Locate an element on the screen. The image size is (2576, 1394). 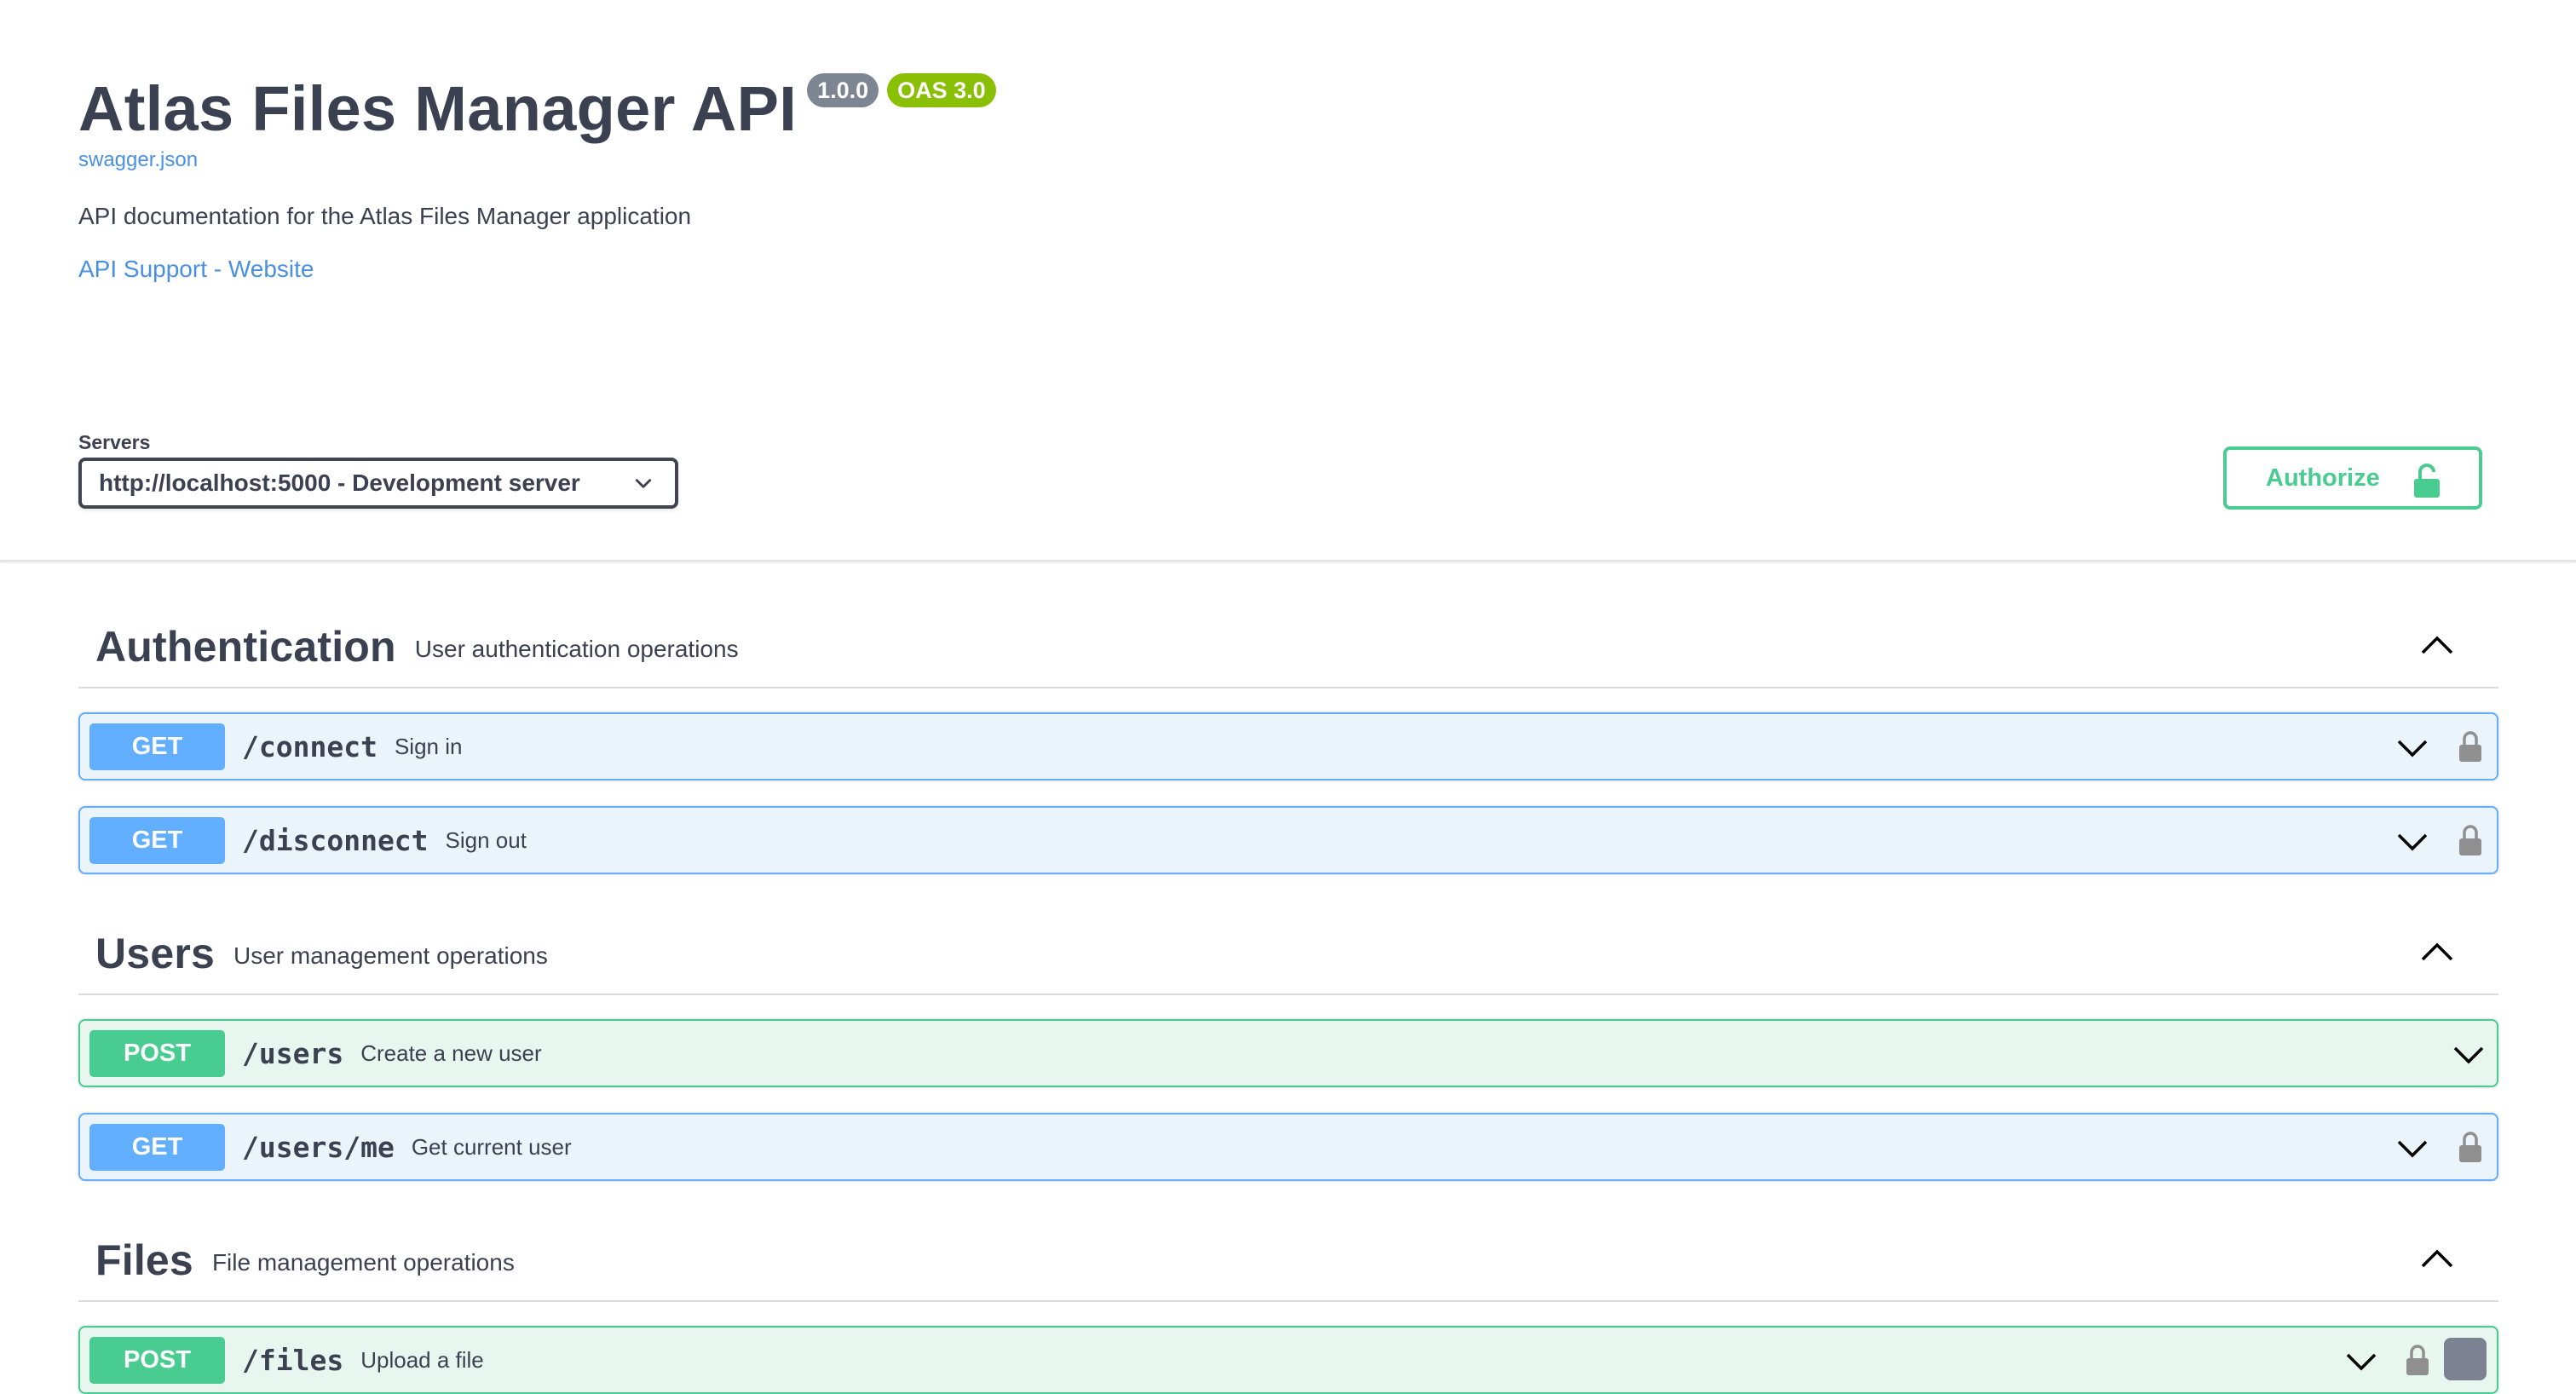
clipboard-icon is located at coordinates (2465, 1359).